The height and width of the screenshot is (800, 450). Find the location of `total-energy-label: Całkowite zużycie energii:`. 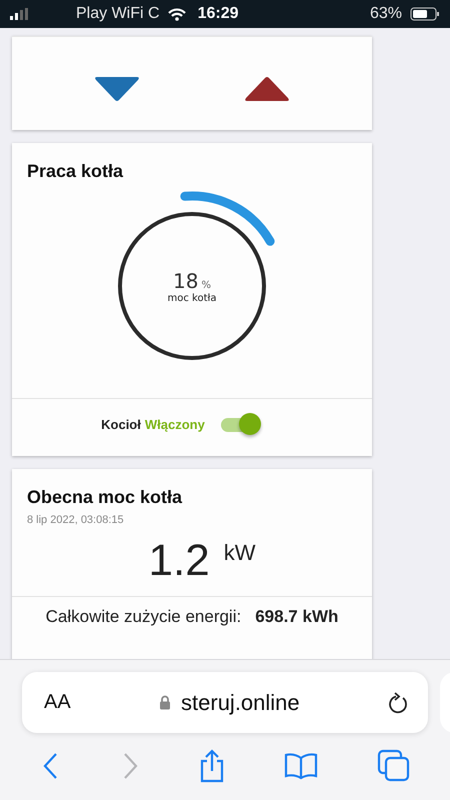

total-energy-label: Całkowite zużycie energii: is located at coordinates (144, 617).